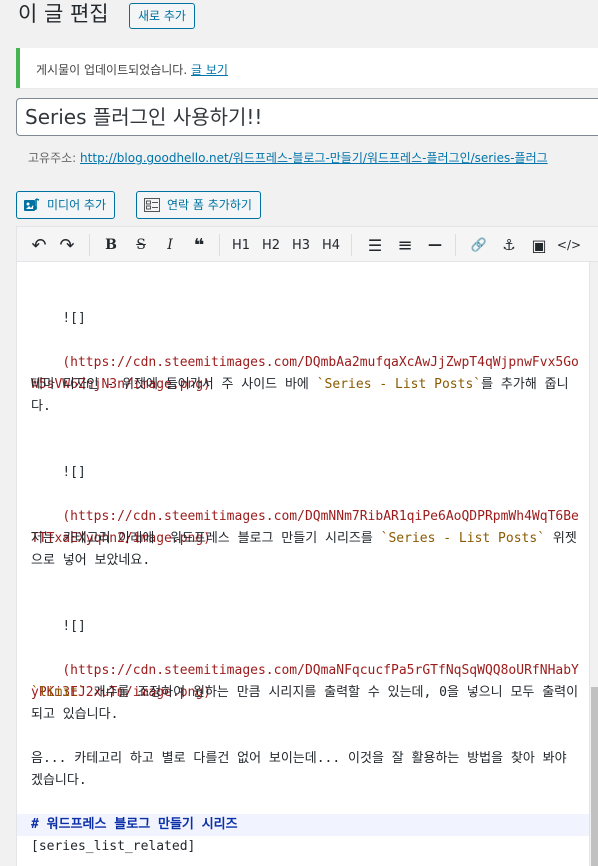  Describe the element at coordinates (331, 245) in the screenshot. I see `heading4-icon: H4` at that location.